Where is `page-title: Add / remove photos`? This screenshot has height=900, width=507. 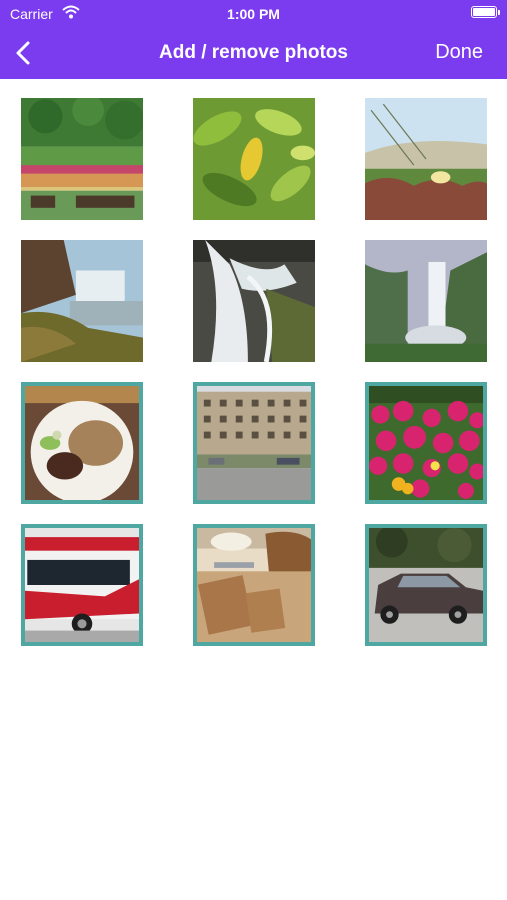
page-title: Add / remove photos is located at coordinates (253, 52).